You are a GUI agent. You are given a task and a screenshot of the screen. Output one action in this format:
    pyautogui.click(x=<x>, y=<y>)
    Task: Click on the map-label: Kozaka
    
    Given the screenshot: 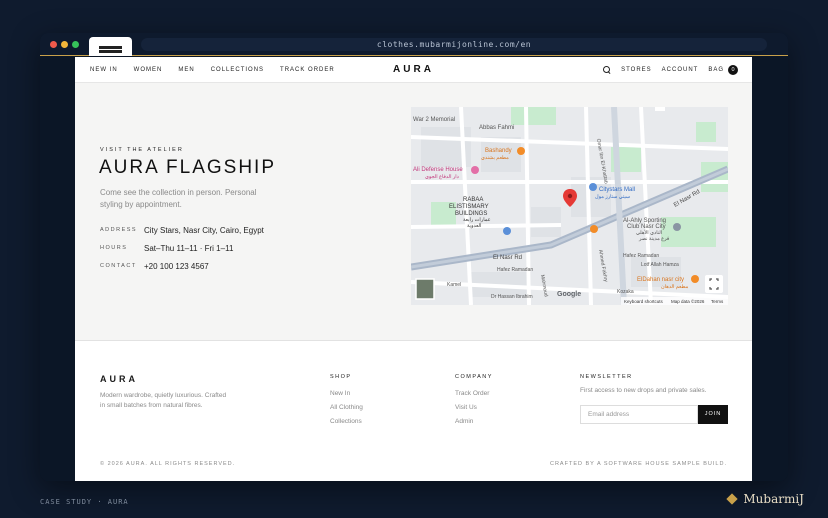 What is the action you would take?
    pyautogui.click(x=625, y=292)
    